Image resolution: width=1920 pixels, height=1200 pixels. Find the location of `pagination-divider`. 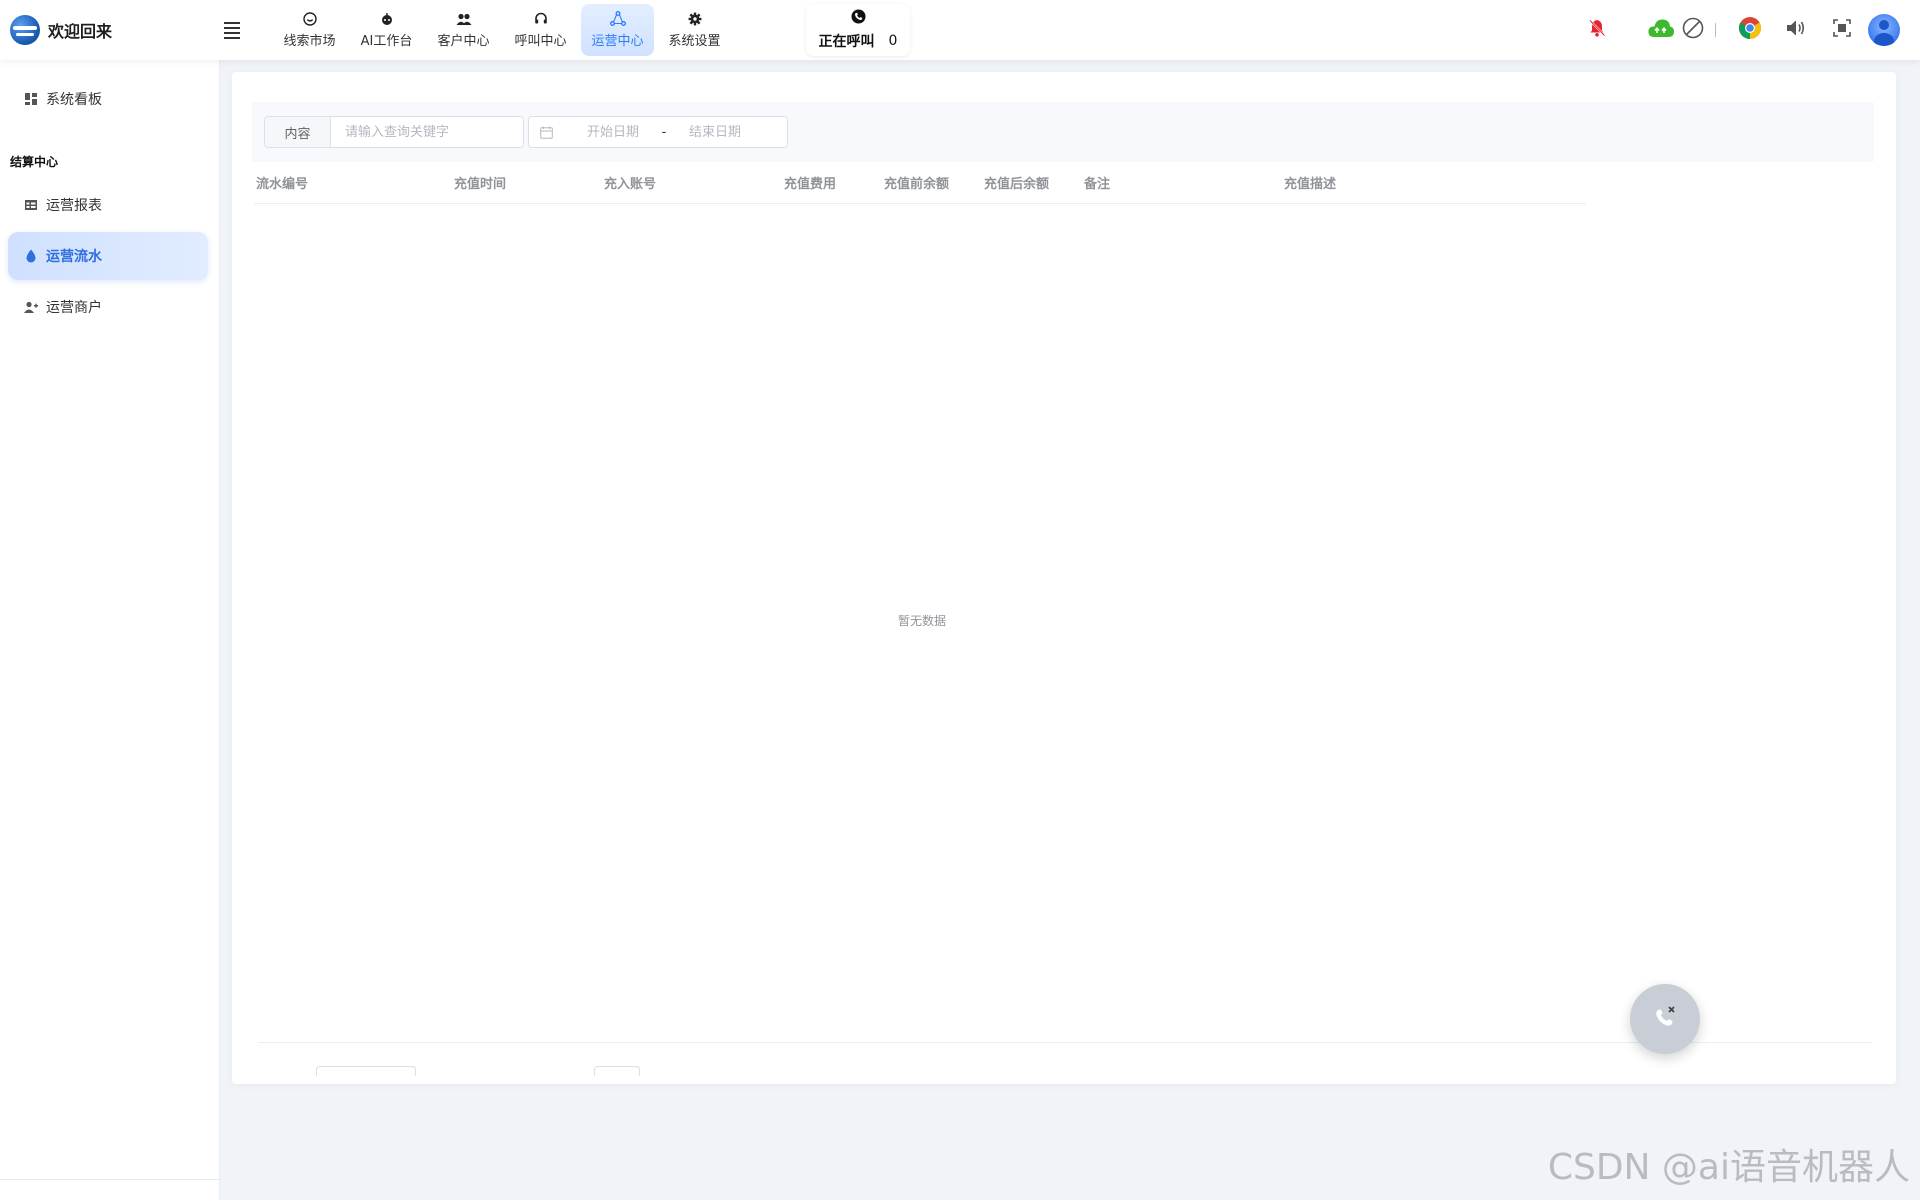

pagination-divider is located at coordinates (1065, 1042).